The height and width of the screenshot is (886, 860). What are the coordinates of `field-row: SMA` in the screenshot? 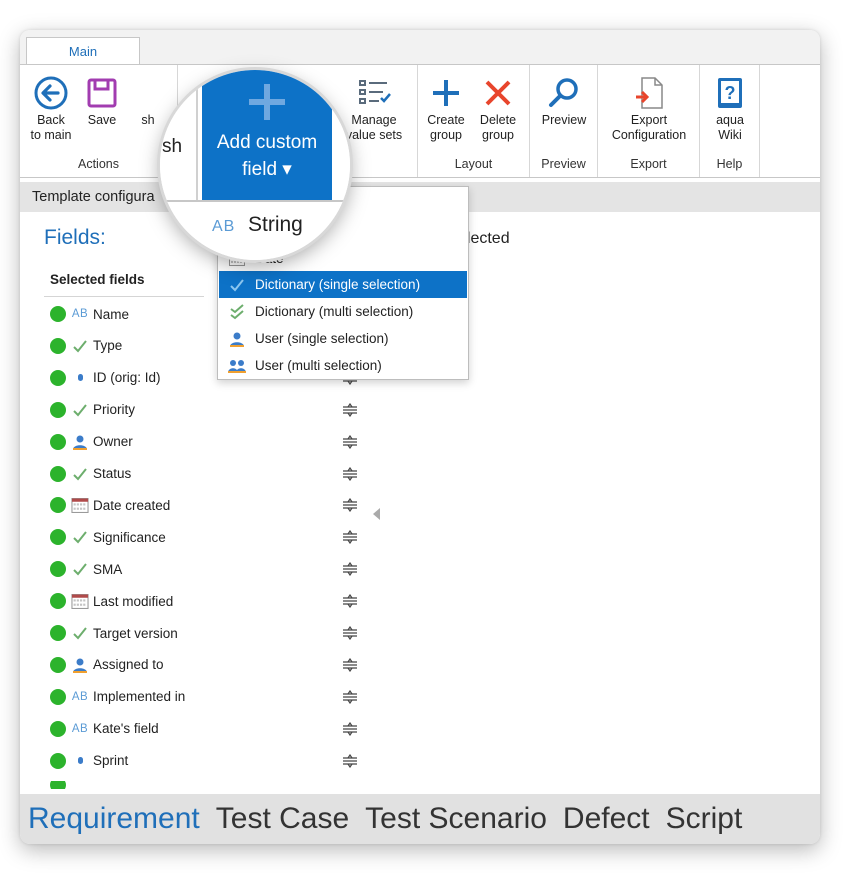 It's located at (86, 569).